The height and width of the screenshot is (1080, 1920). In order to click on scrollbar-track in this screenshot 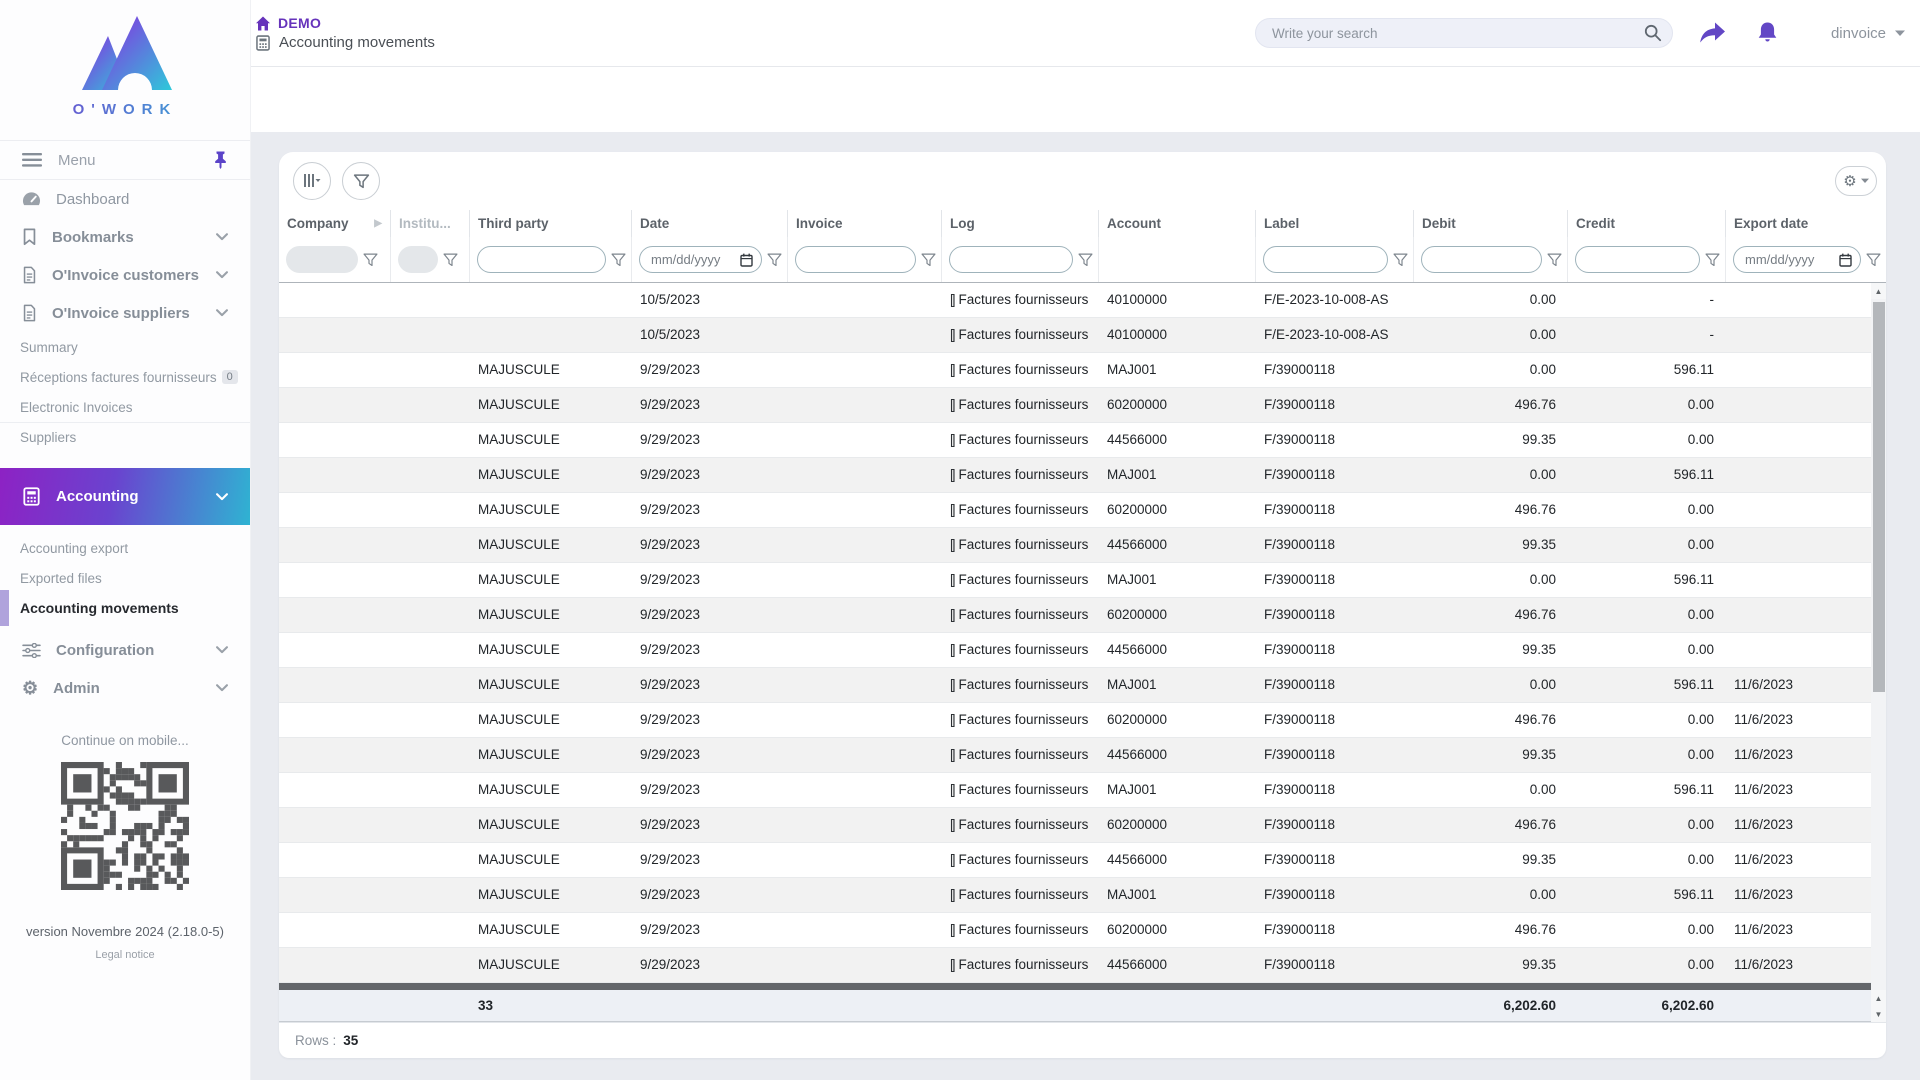, I will do `click(1878, 644)`.